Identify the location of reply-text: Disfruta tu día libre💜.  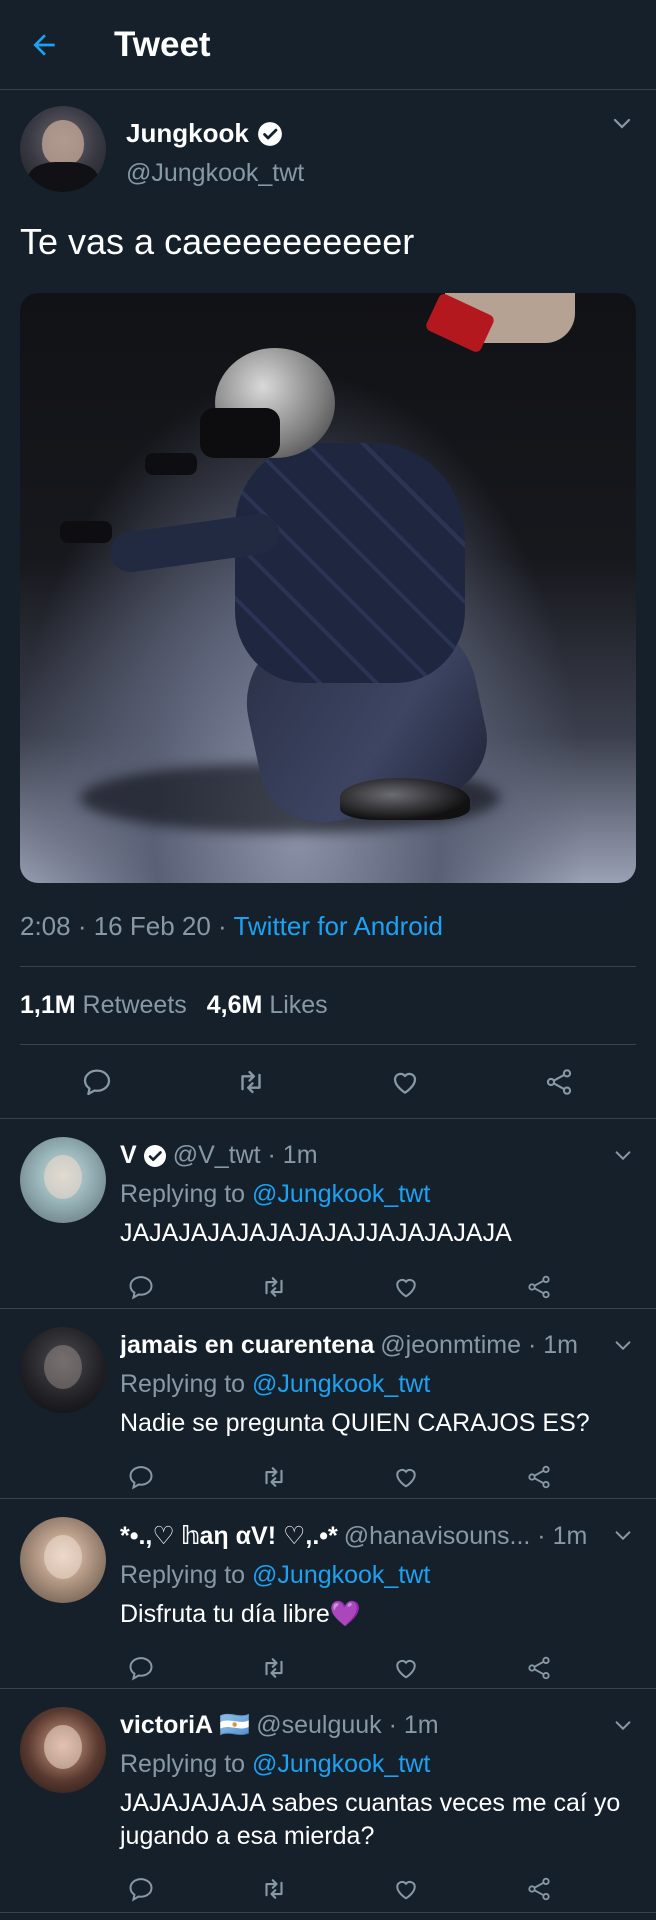
(378, 1614).